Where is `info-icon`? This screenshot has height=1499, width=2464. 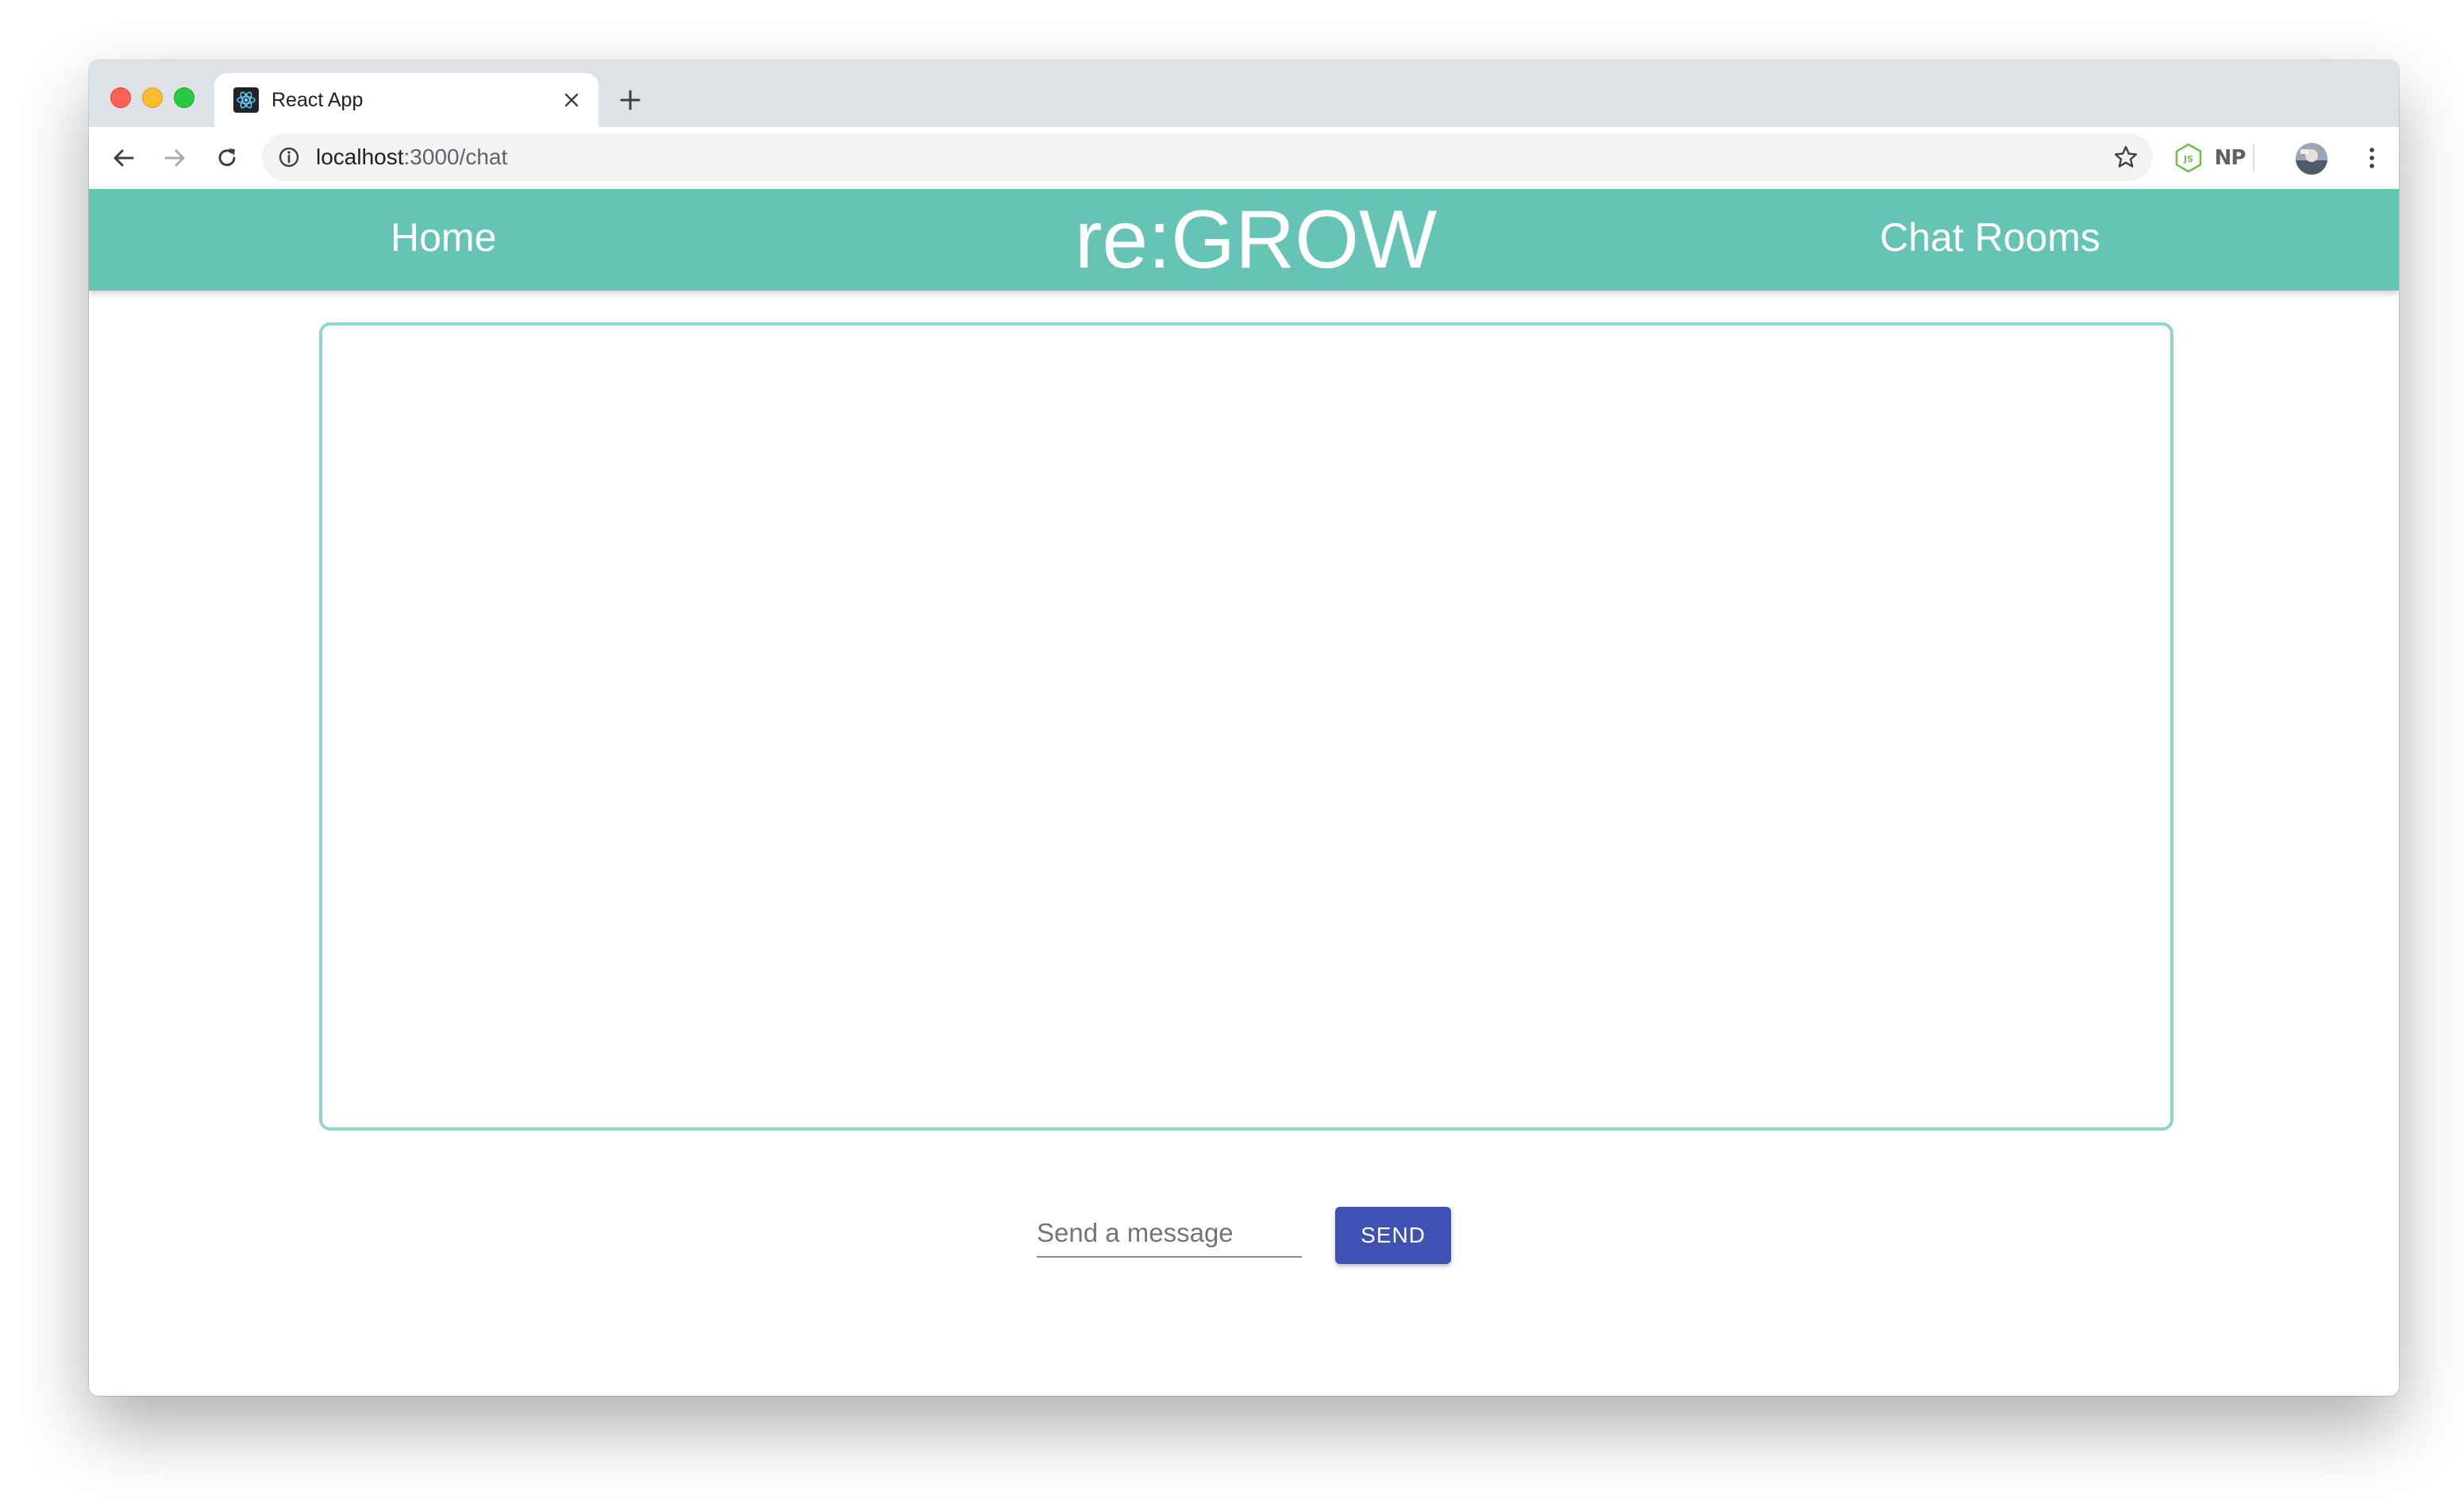 info-icon is located at coordinates (289, 157).